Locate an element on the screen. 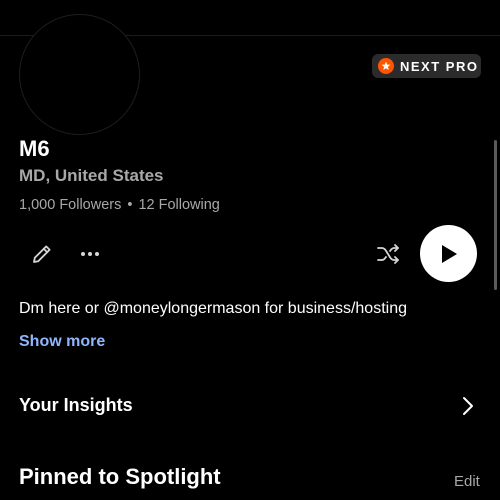  pencil-icon is located at coordinates (42, 254).